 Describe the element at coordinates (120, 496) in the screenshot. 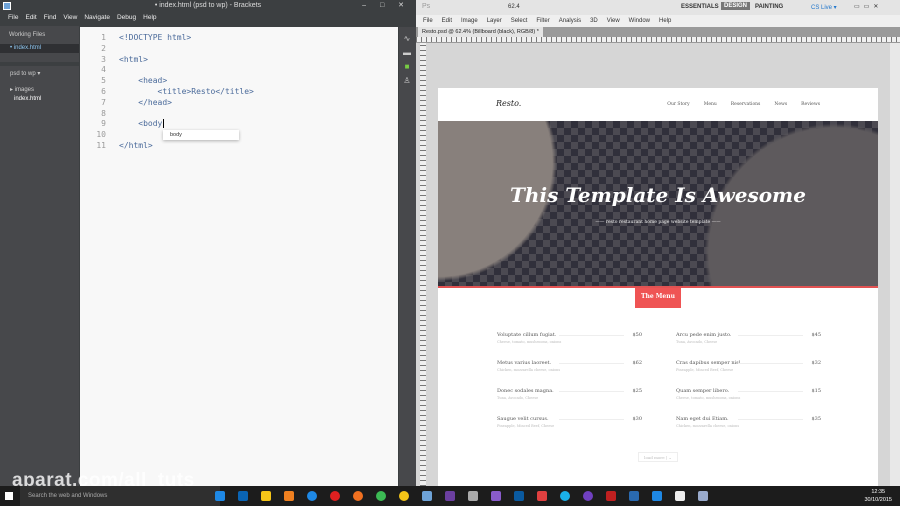

I see `taskbar-search: Search the web and Windows` at that location.